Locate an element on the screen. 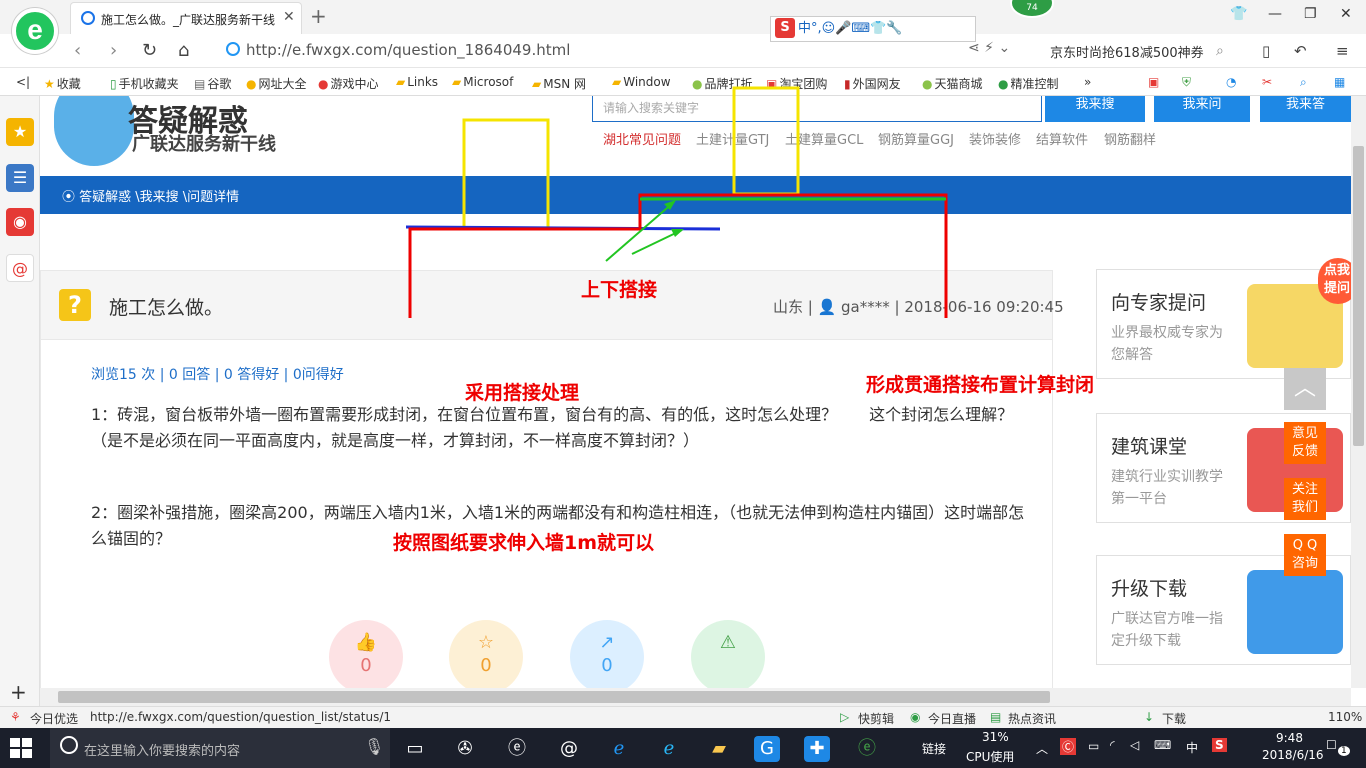 Image resolution: width=1366 pixels, height=768 pixels. taskbar-search: 在这里输入你要搜索的内容 🎙 is located at coordinates (220, 748).